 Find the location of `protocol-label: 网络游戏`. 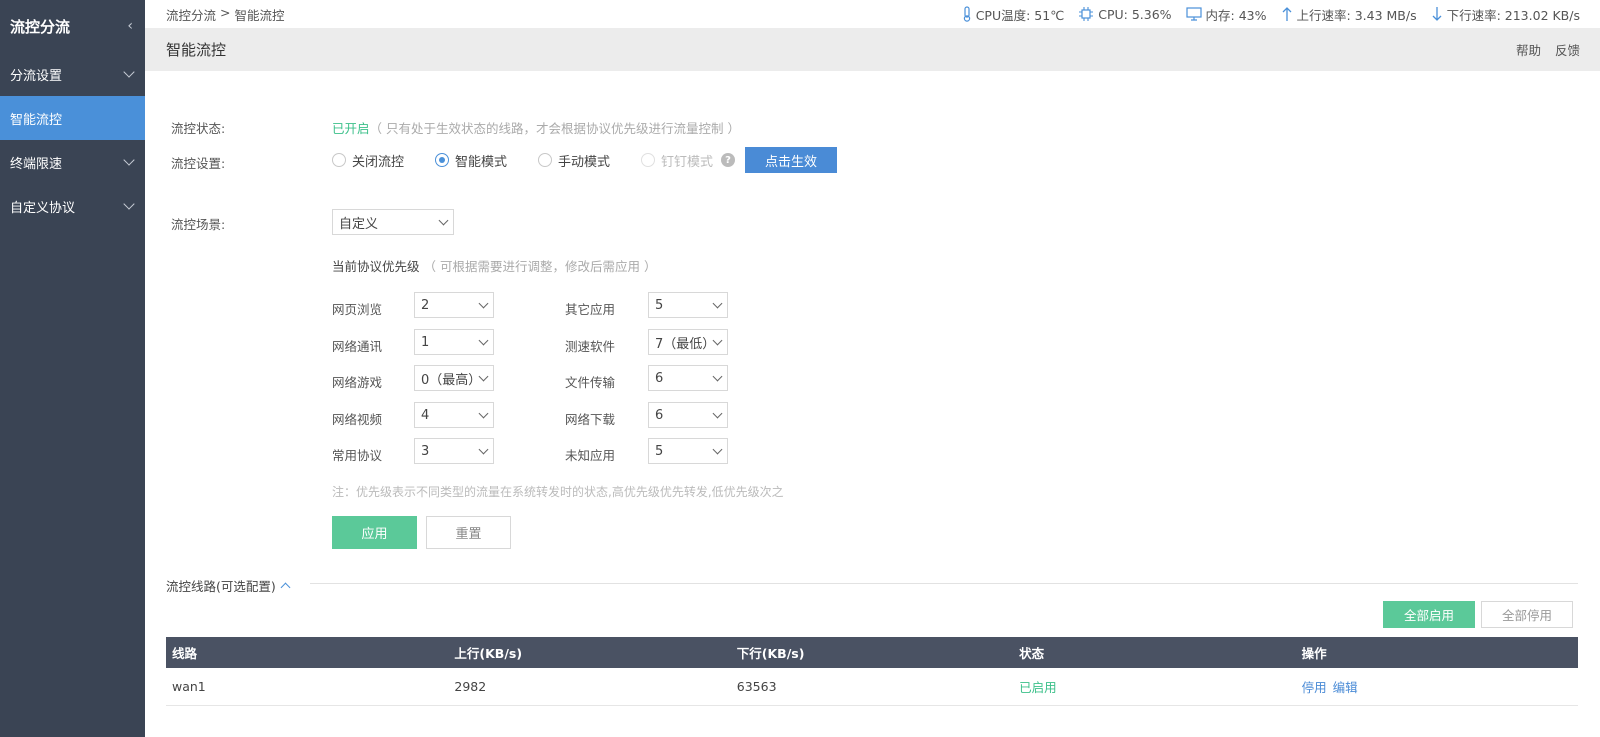

protocol-label: 网络游戏 is located at coordinates (357, 382).